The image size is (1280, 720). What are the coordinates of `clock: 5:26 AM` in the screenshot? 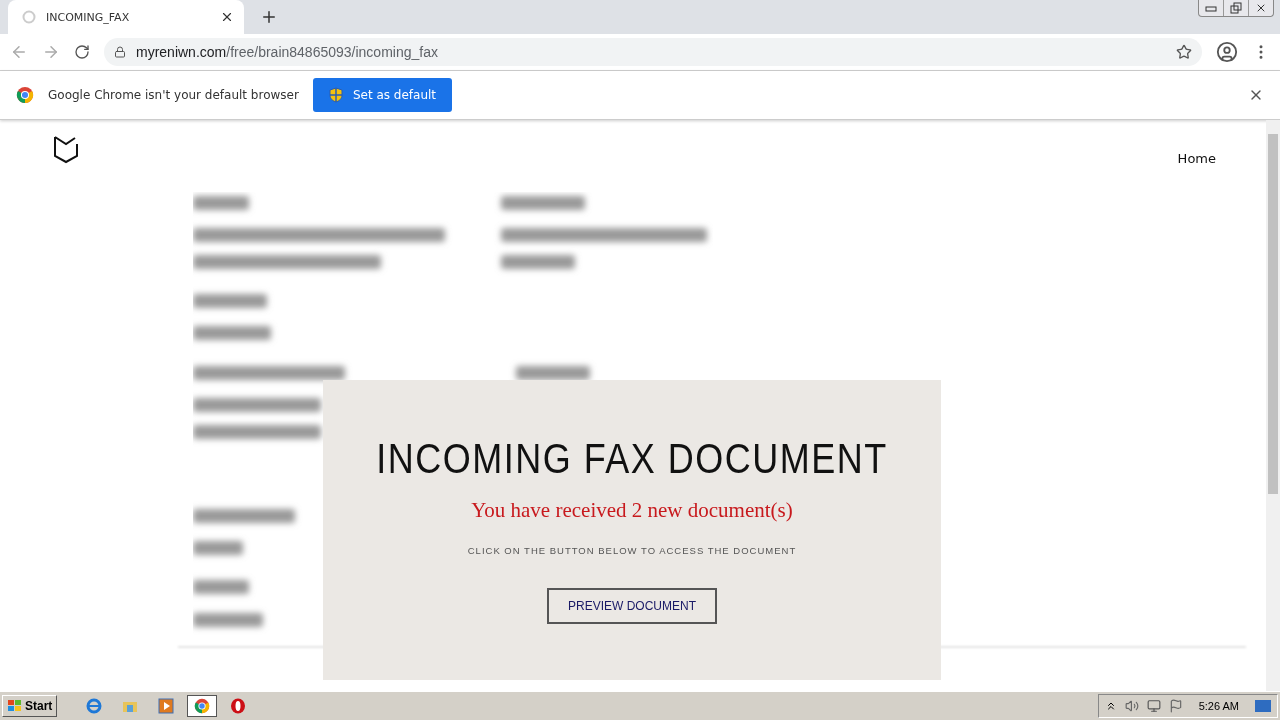 It's located at (1218, 706).